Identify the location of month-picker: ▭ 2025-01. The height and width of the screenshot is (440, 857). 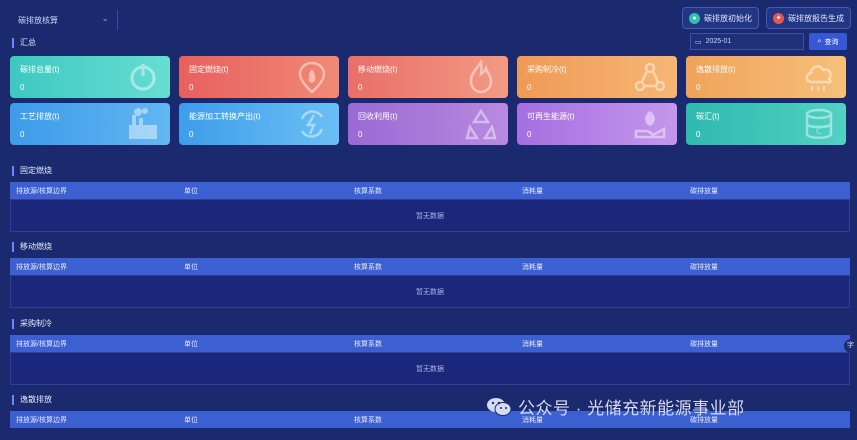
(747, 41).